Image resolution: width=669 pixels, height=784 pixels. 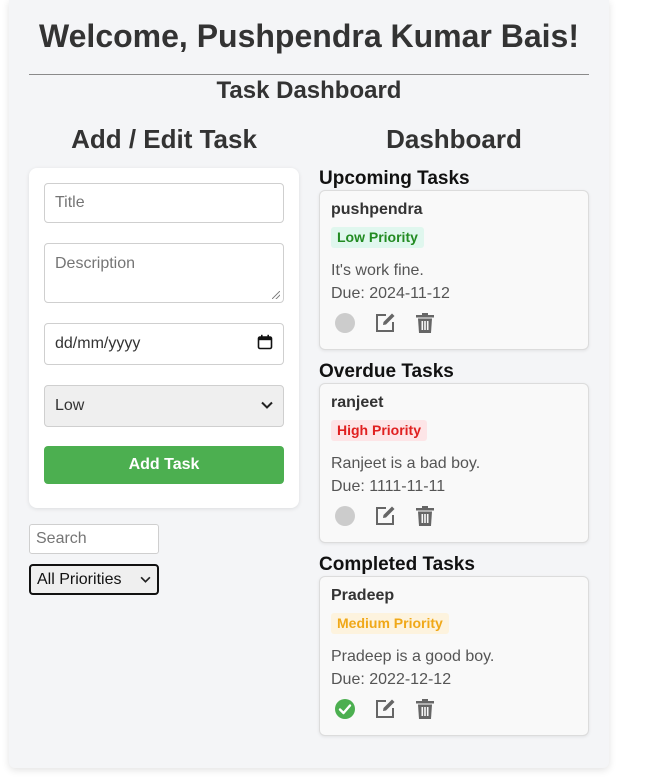 I want to click on add-task-button: Add Task, so click(x=164, y=465).